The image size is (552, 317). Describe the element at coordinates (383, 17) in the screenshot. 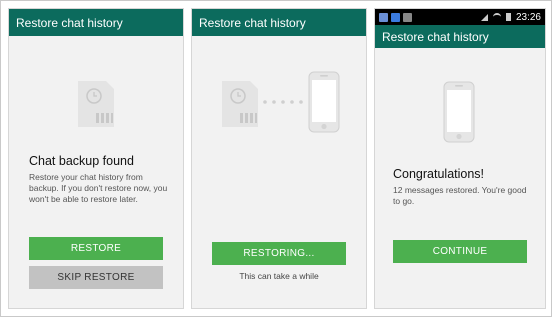

I see `notification-icon` at that location.